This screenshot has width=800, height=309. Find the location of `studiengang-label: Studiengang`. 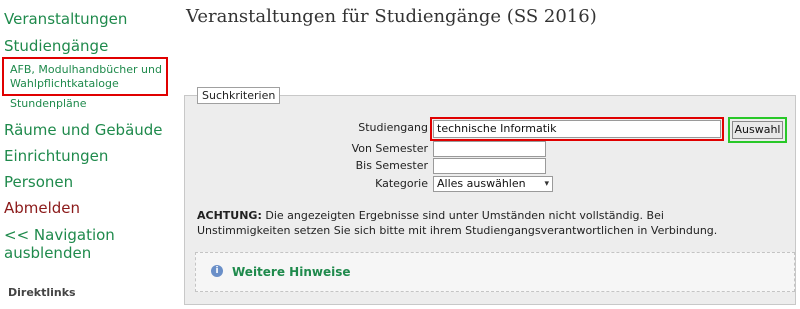

studiengang-label: Studiengang is located at coordinates (393, 127).